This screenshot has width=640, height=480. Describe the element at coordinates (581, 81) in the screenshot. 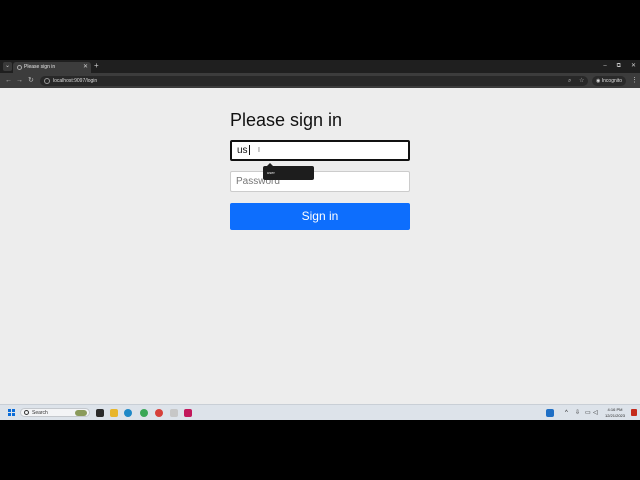

I see `bookmark-star-icon: ☆` at that location.